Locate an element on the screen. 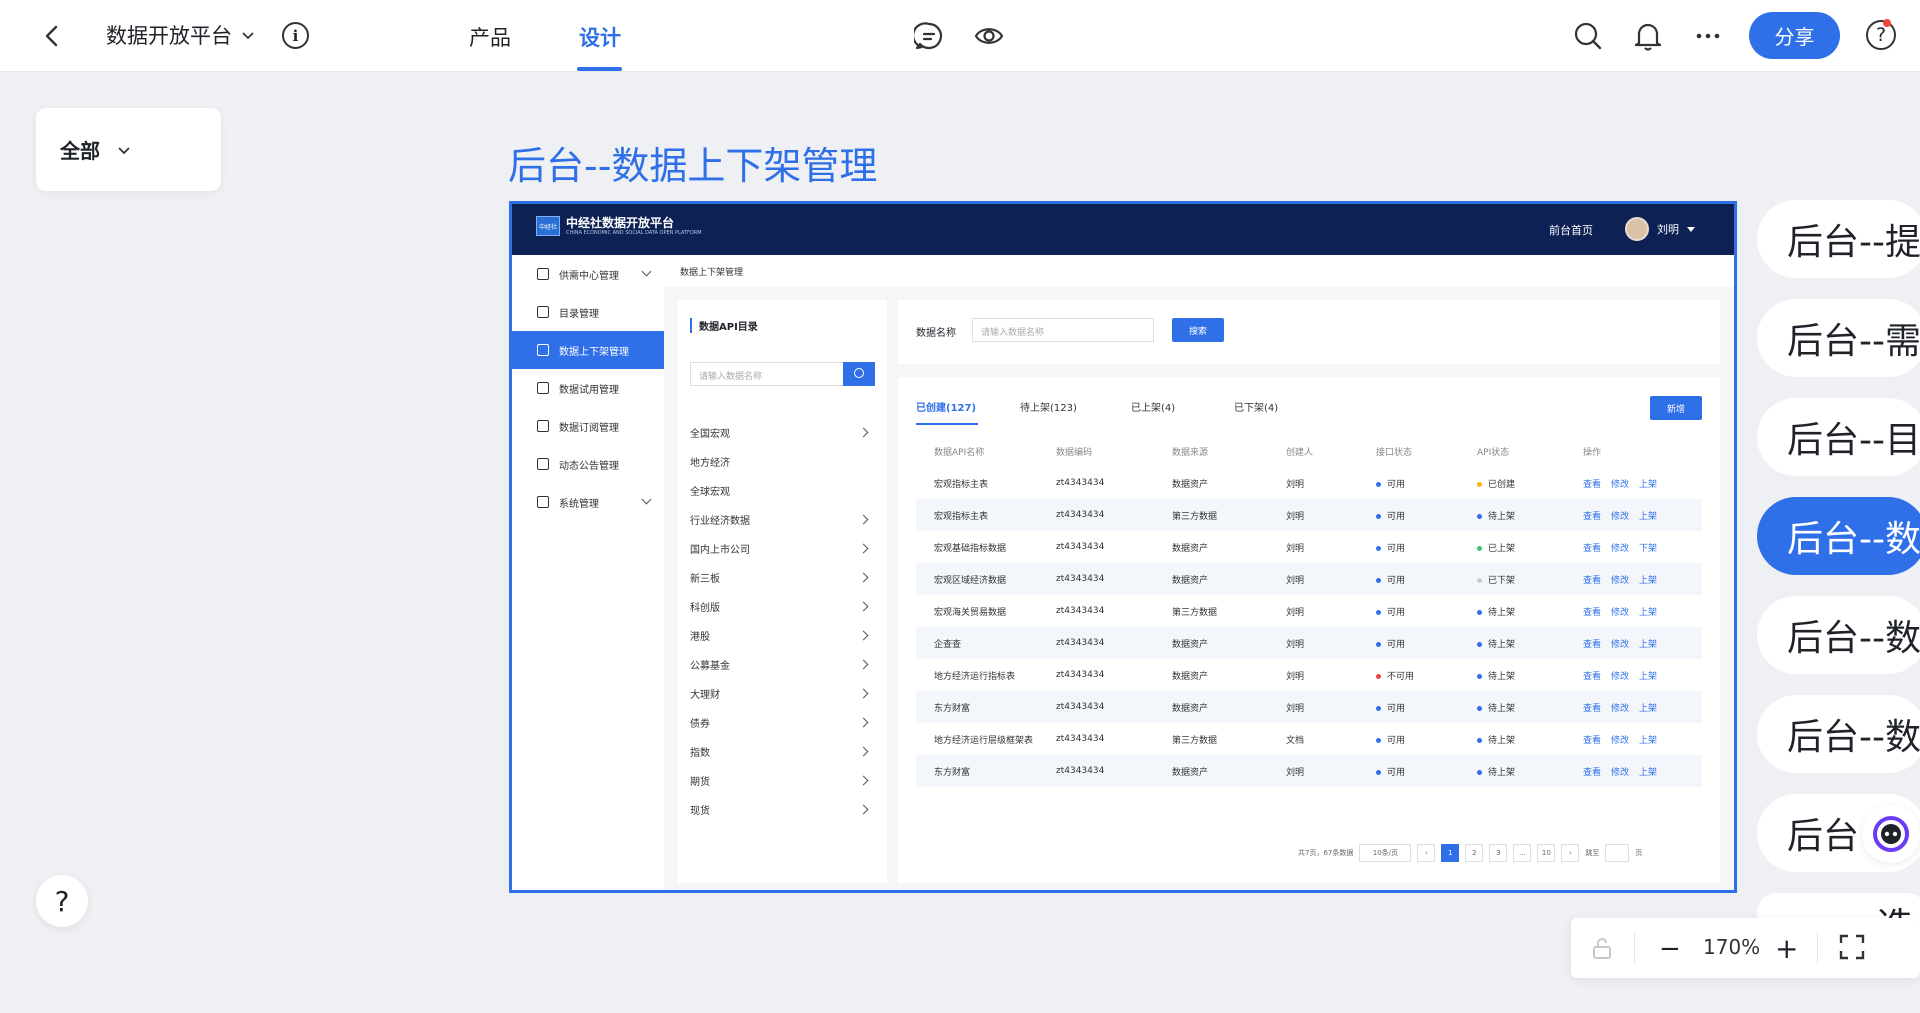 The image size is (1920, 1013). bell-icon is located at coordinates (1648, 36).